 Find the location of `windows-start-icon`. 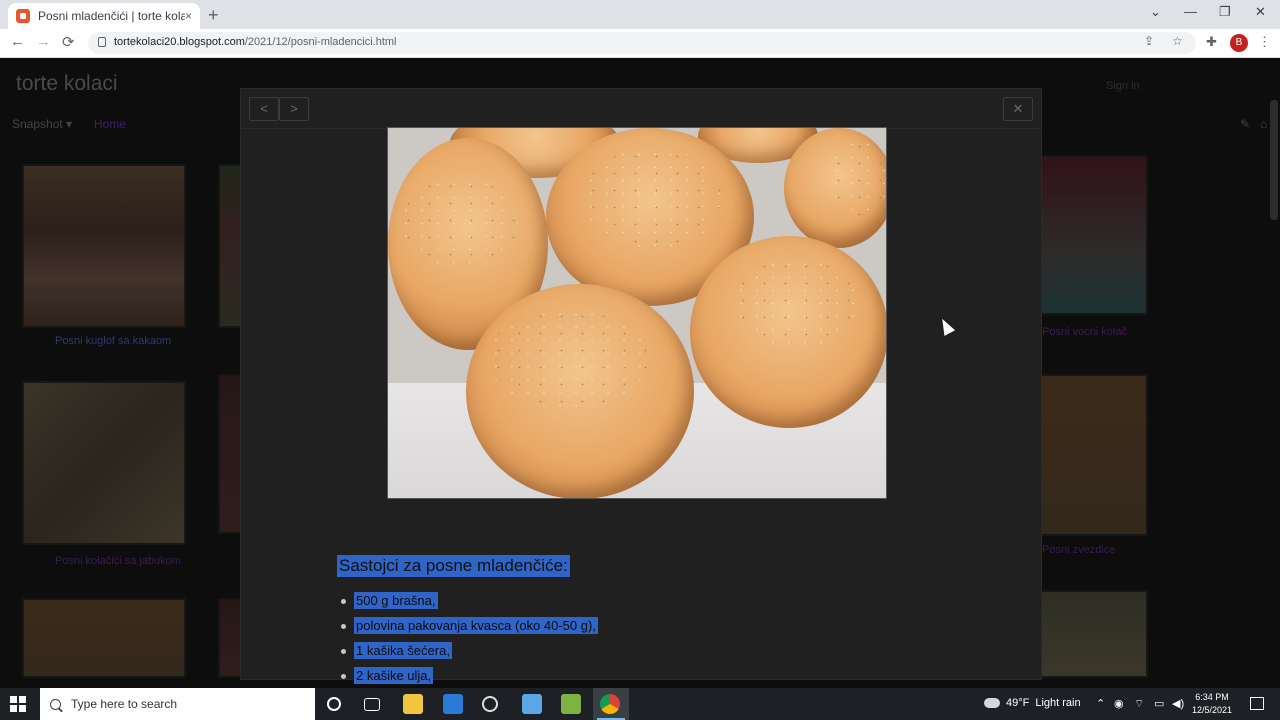

windows-start-icon is located at coordinates (18, 704).